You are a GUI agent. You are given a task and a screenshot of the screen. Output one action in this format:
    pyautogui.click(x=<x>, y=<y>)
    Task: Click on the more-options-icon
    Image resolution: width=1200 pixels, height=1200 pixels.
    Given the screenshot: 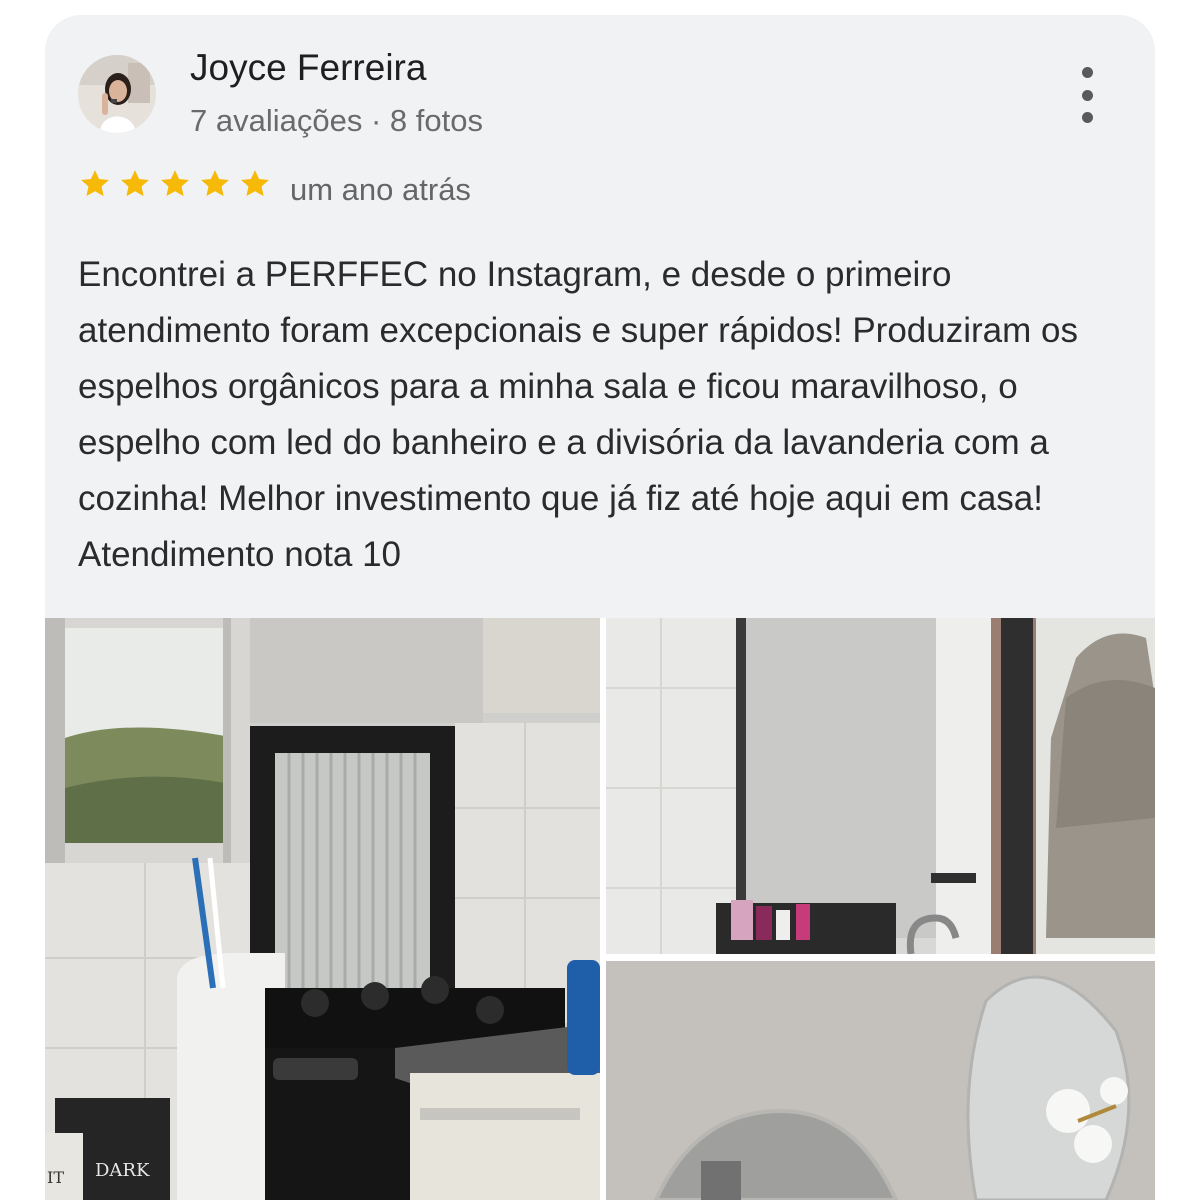 What is the action you would take?
    pyautogui.click(x=1087, y=95)
    